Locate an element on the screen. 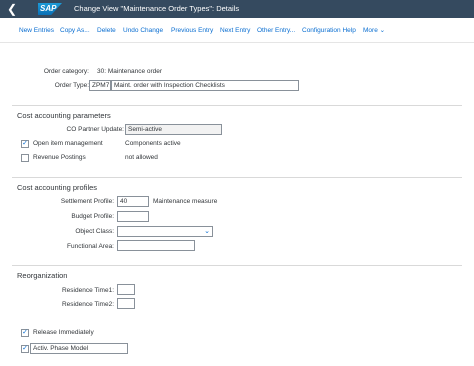 The width and height of the screenshot is (474, 366). residence1-label: Residence Time1: is located at coordinates (87, 290).